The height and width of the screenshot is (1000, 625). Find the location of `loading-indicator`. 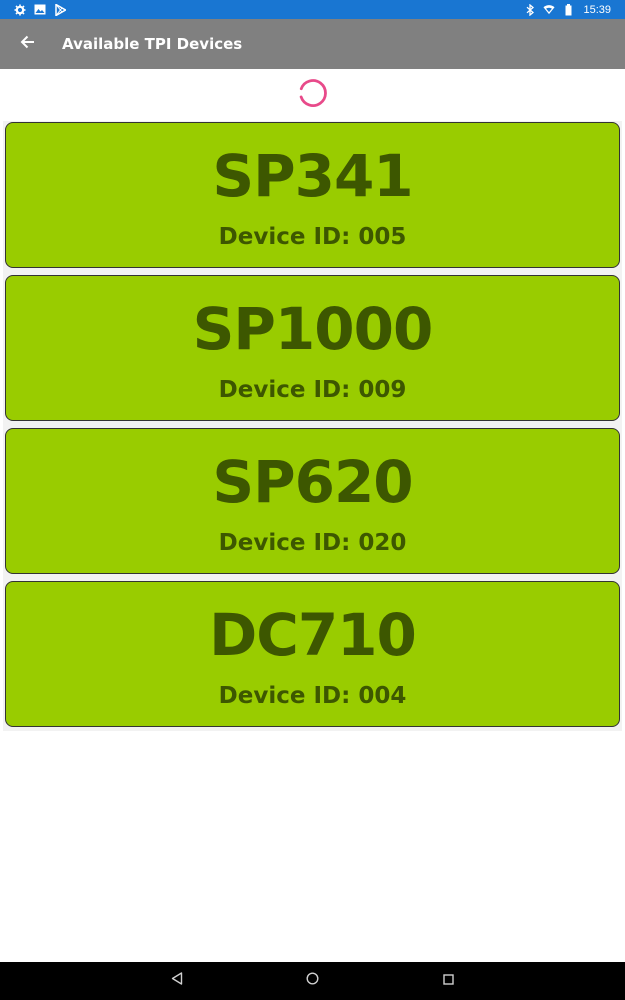

loading-indicator is located at coordinates (312, 95).